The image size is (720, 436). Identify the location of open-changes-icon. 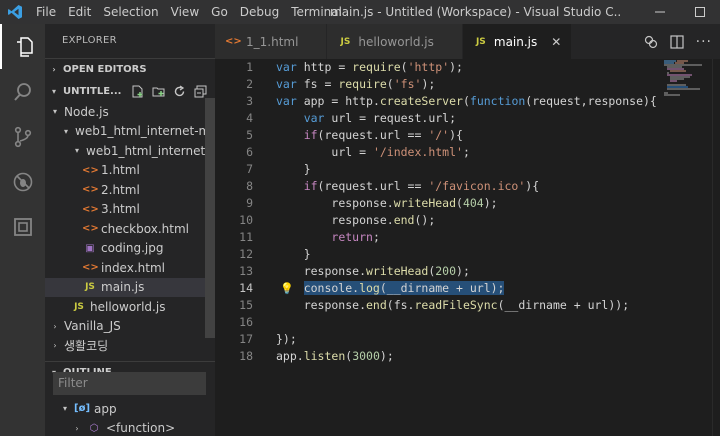
(651, 42).